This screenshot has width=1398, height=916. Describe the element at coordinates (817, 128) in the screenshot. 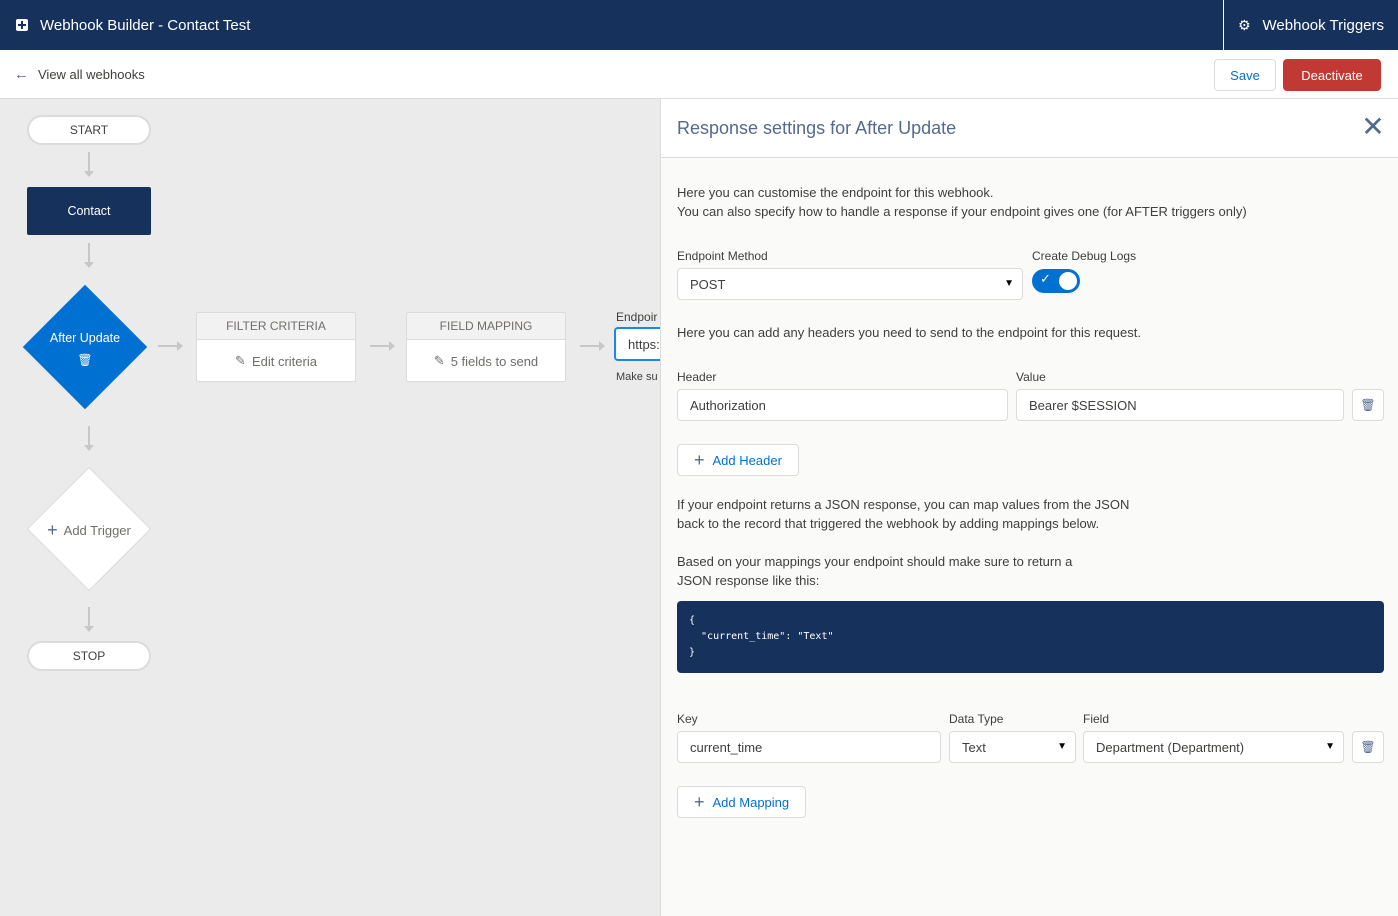

I see `panel-title: Response settings for After Update` at that location.